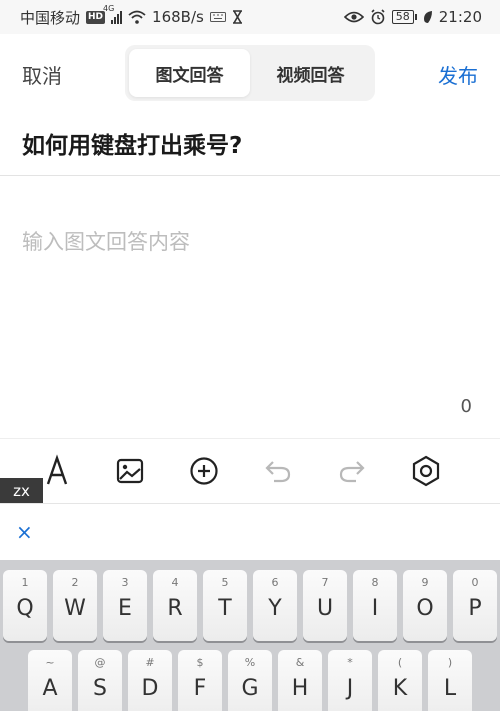  I want to click on tab-image-text-answer: 图文回答, so click(189, 73).